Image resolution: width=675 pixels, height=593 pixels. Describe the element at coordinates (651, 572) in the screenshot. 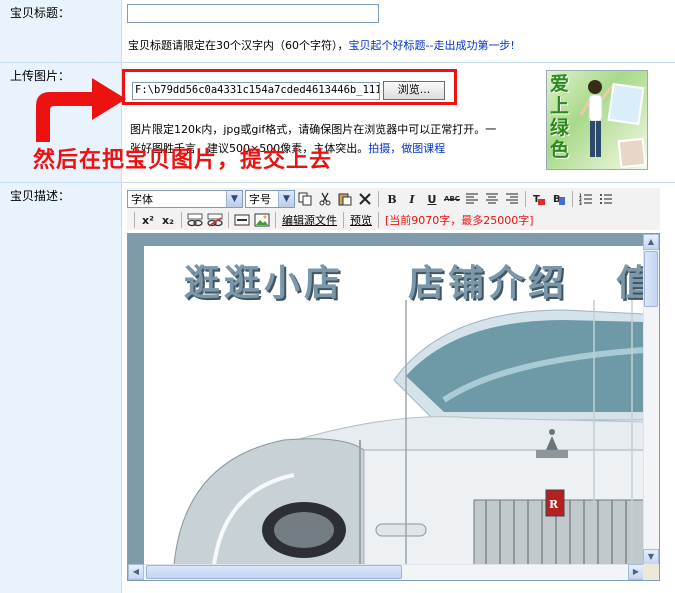

I see `scroll-corner` at that location.